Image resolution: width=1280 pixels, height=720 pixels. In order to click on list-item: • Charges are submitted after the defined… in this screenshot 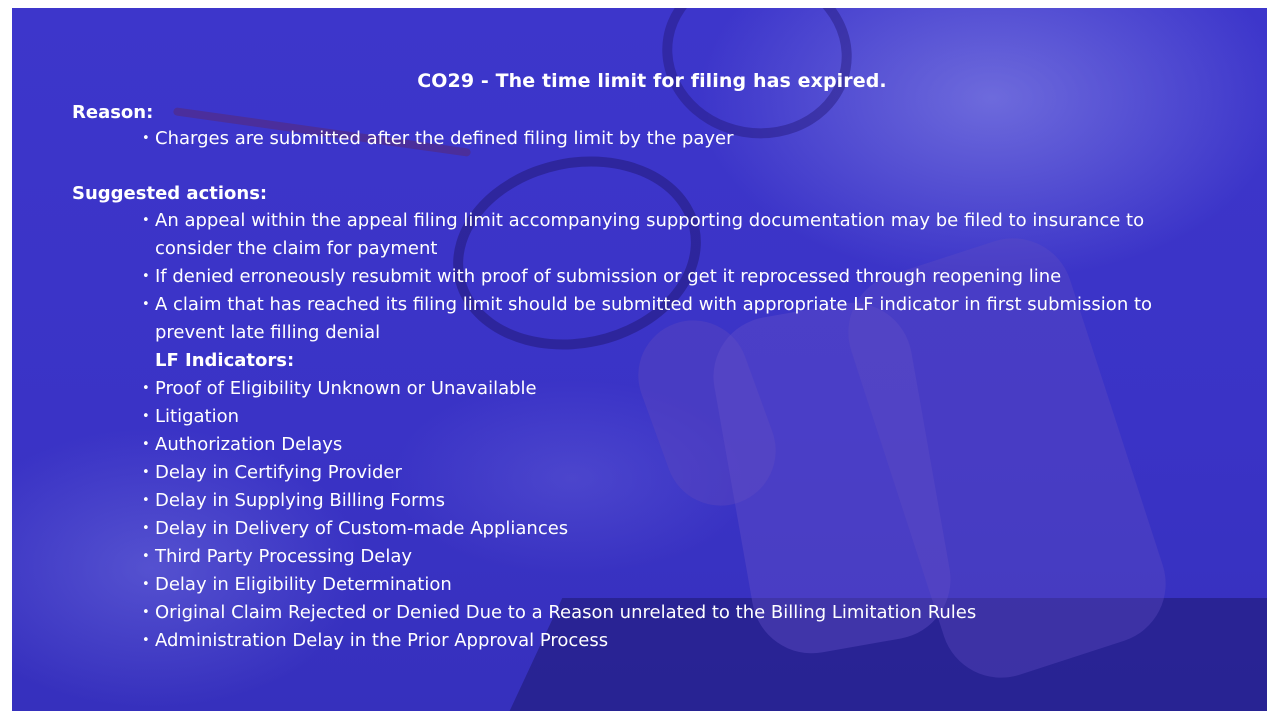, I will do `click(680, 139)`.